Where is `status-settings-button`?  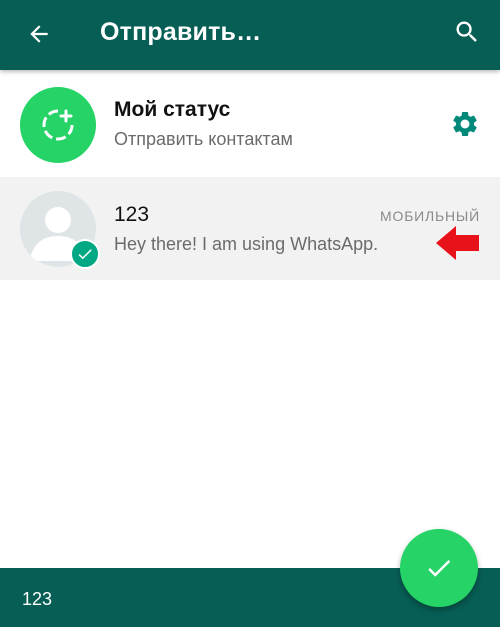 status-settings-button is located at coordinates (465, 124).